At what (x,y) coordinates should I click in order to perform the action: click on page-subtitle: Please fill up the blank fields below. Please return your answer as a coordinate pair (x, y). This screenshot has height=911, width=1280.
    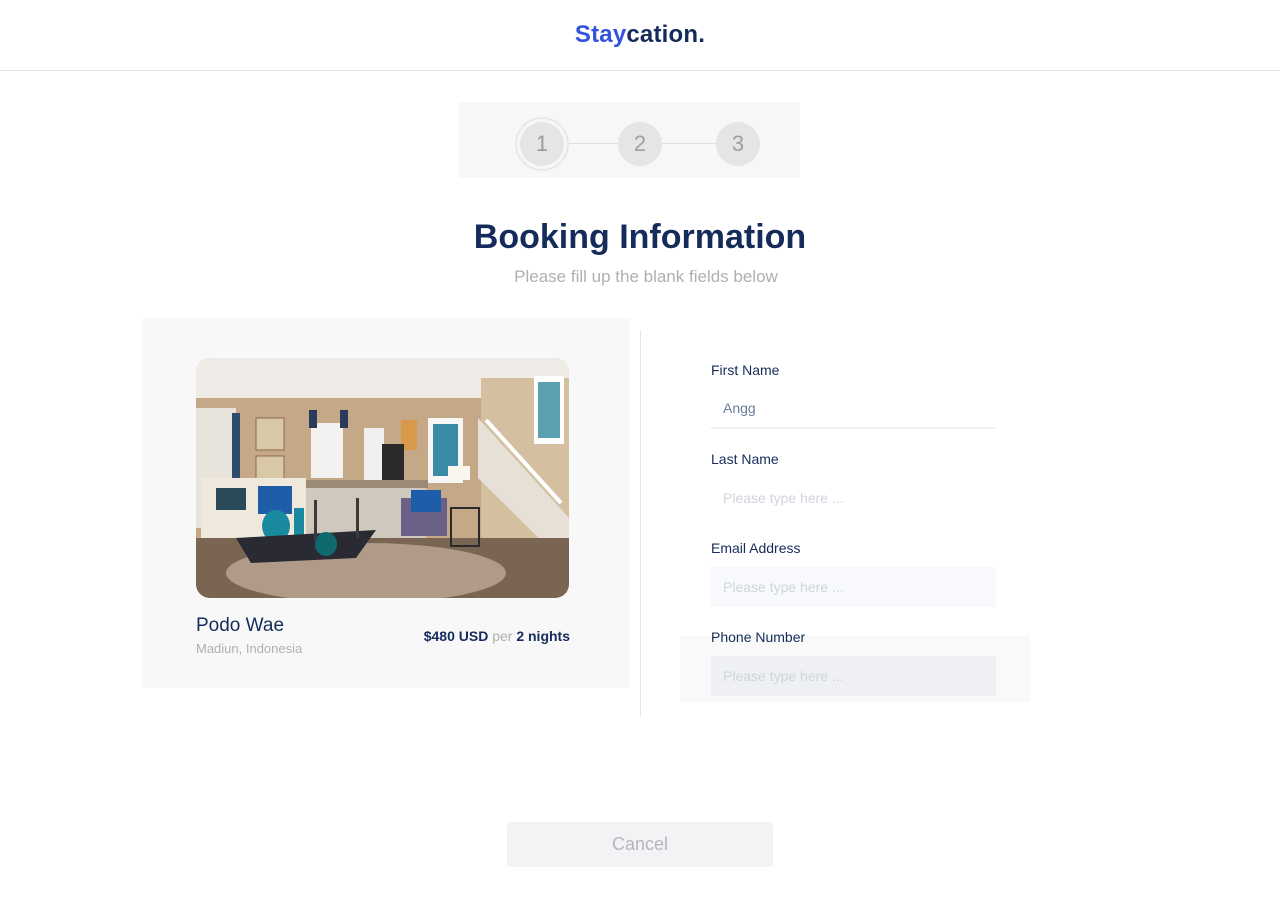
    Looking at the image, I should click on (646, 276).